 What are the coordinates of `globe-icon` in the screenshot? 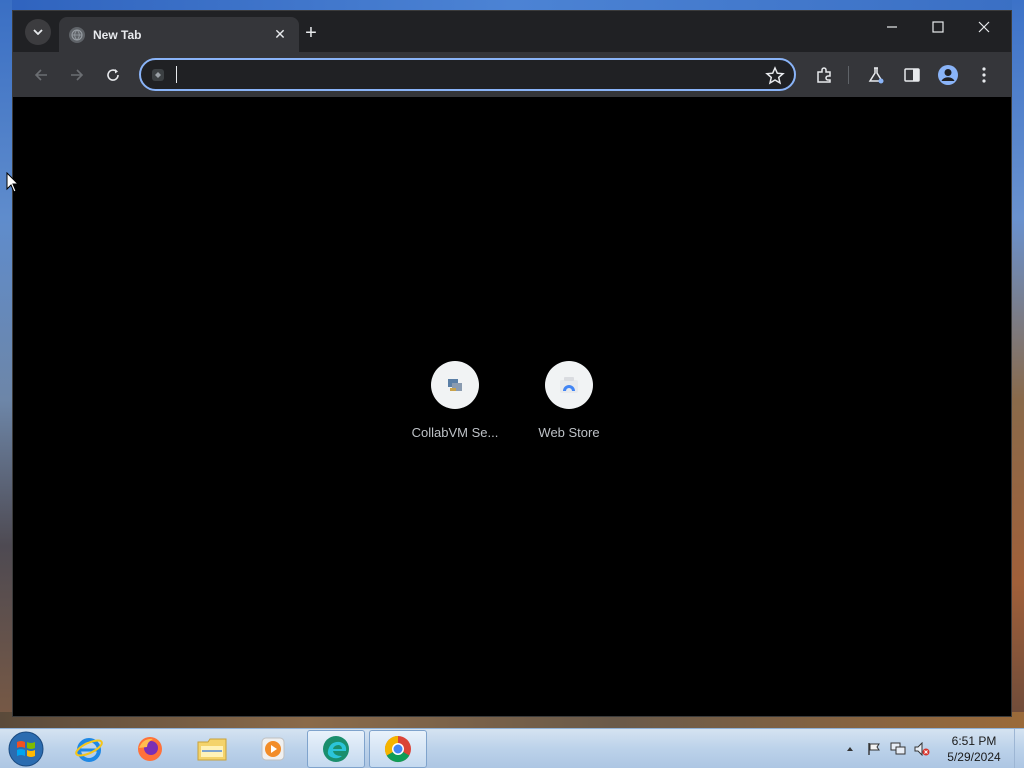 It's located at (77, 34).